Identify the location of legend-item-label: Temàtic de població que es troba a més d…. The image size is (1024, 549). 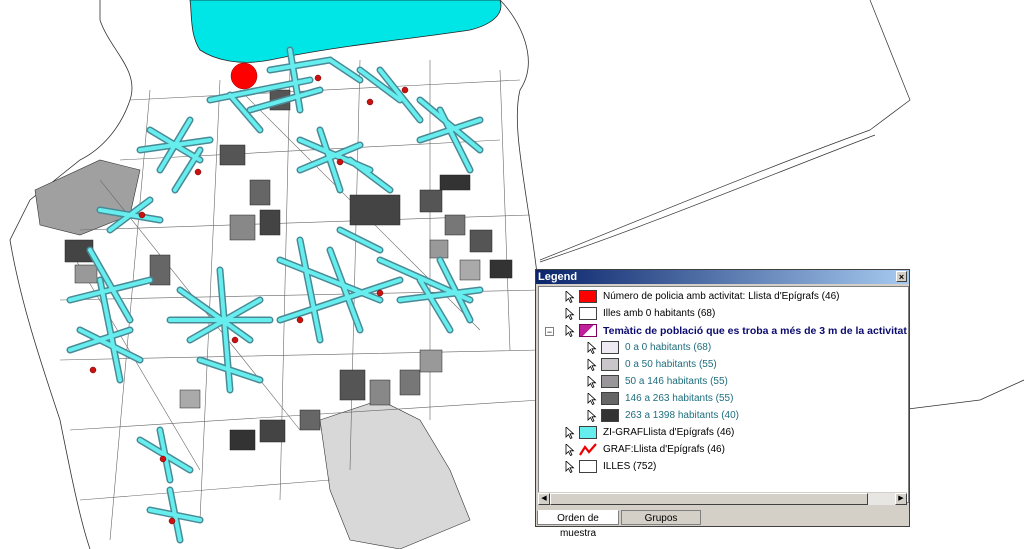
(755, 331).